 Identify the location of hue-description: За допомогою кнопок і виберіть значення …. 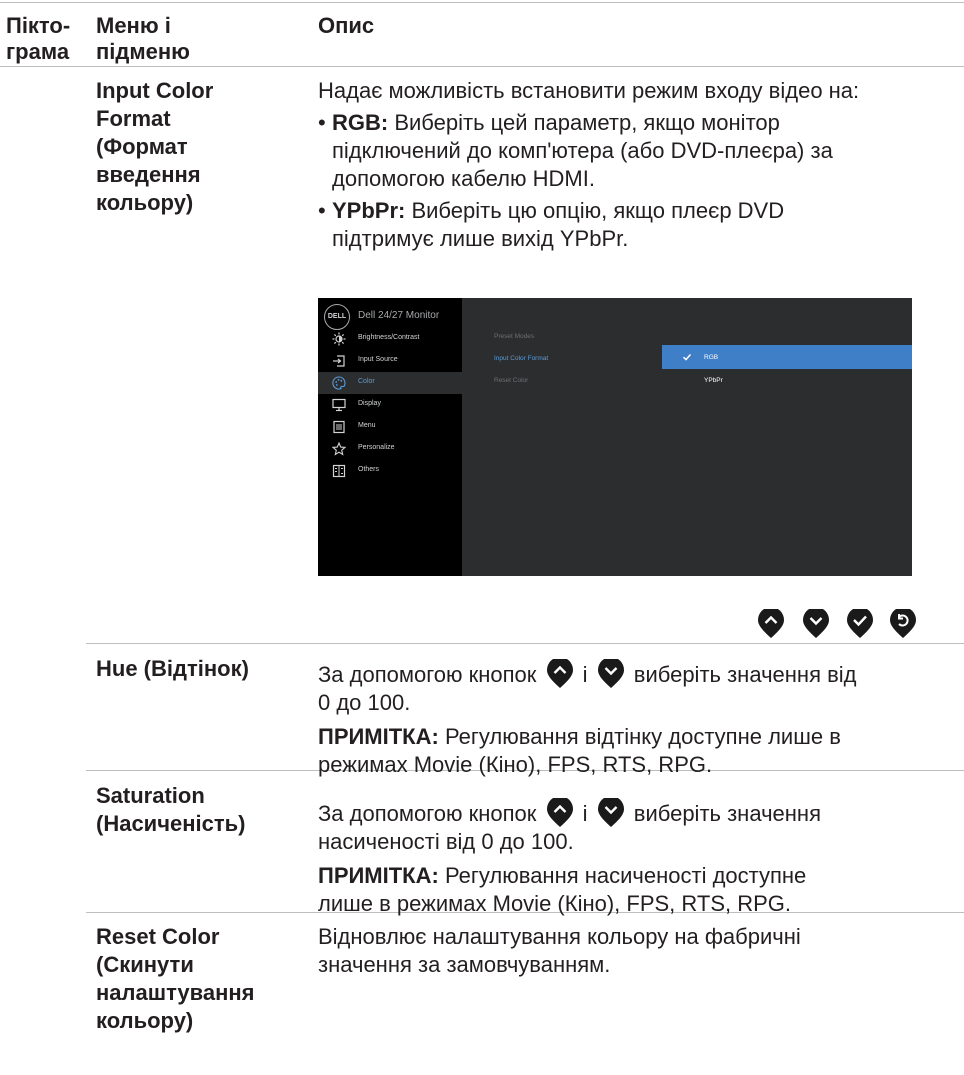
(638, 719).